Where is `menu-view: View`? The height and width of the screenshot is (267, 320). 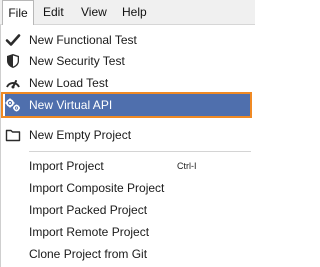
menu-view: View is located at coordinates (94, 12).